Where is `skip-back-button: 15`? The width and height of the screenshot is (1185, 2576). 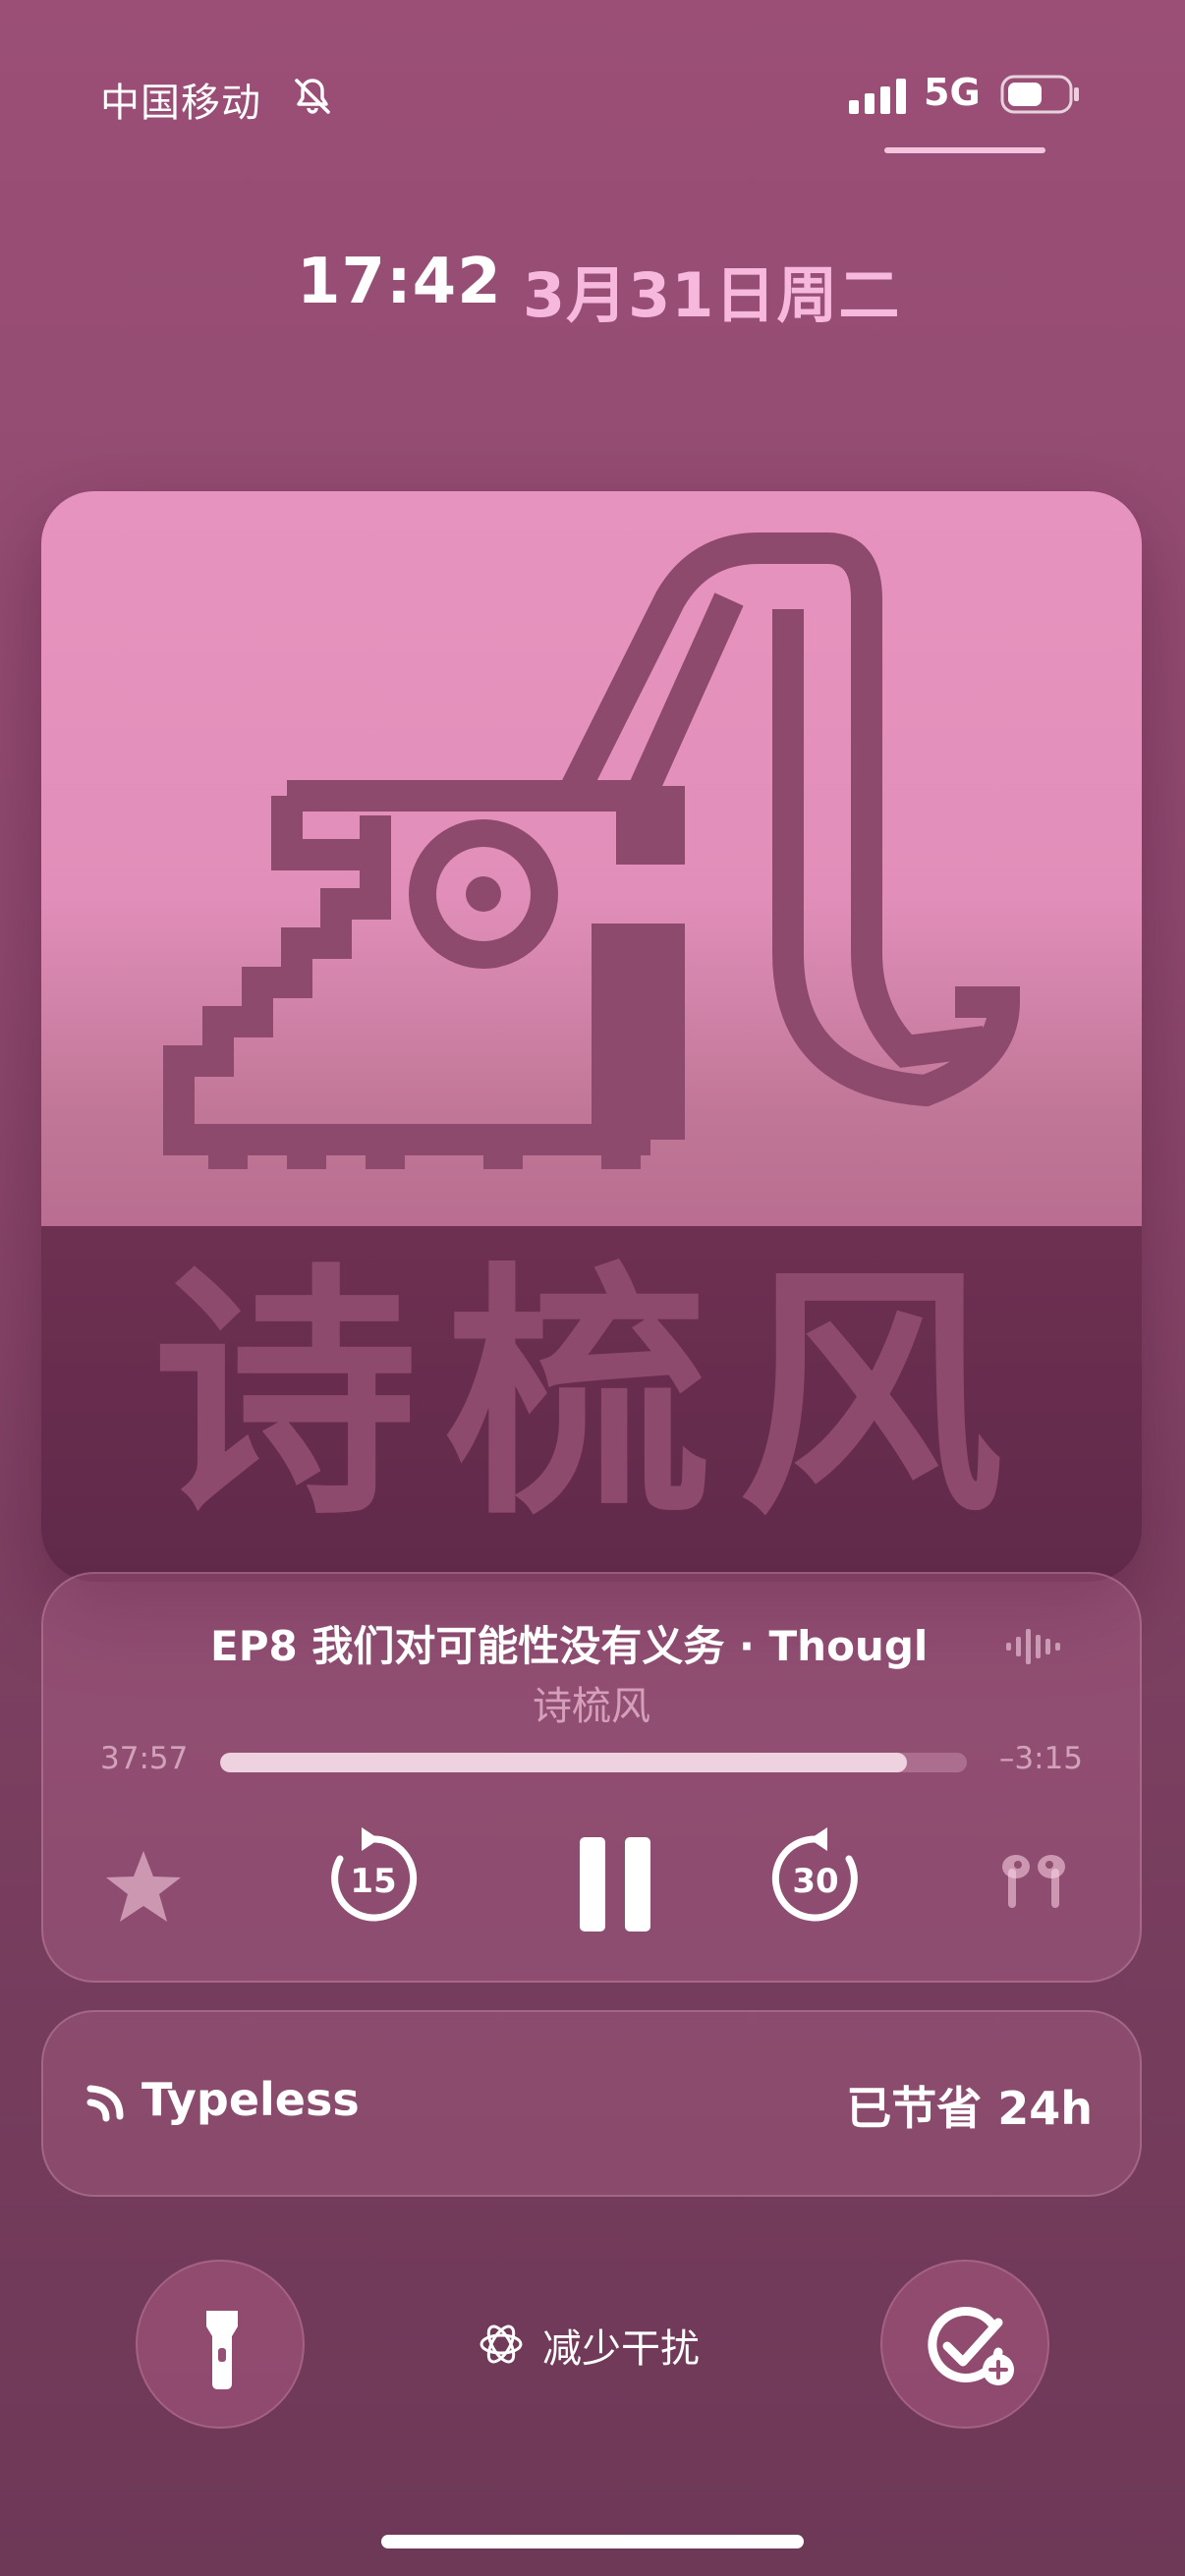
skip-back-button: 15 is located at coordinates (373, 1876).